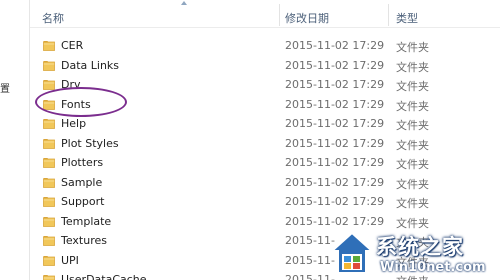 The height and width of the screenshot is (280, 500). What do you see at coordinates (307, 18) in the screenshot?
I see `column-header-modified: 修改日期` at bounding box center [307, 18].